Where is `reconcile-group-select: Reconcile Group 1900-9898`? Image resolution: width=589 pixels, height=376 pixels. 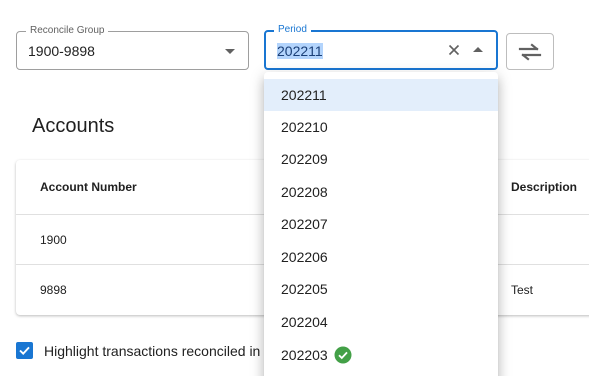
reconcile-group-select: Reconcile Group 1900-9898 is located at coordinates (132, 47).